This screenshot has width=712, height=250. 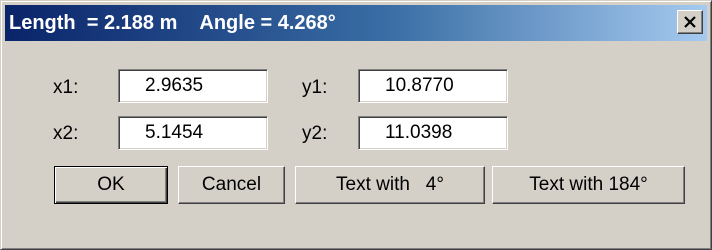 I want to click on close-icon, so click(x=690, y=22).